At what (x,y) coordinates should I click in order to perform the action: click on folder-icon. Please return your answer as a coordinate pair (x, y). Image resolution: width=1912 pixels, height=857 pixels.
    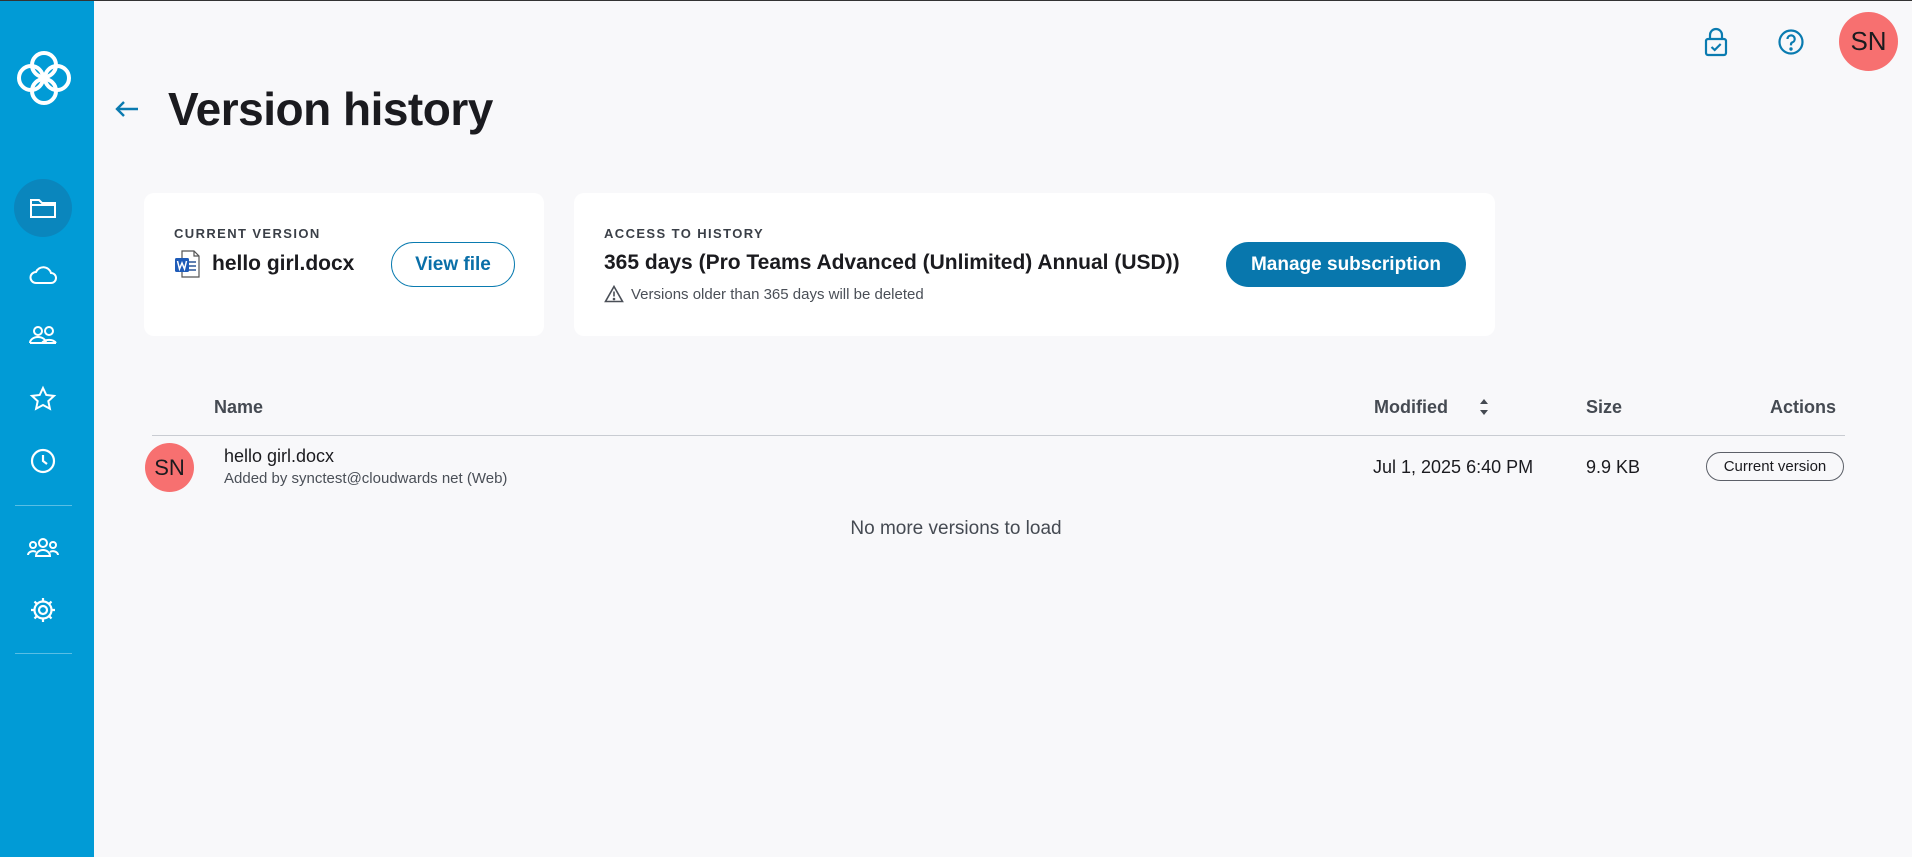
    Looking at the image, I should click on (43, 208).